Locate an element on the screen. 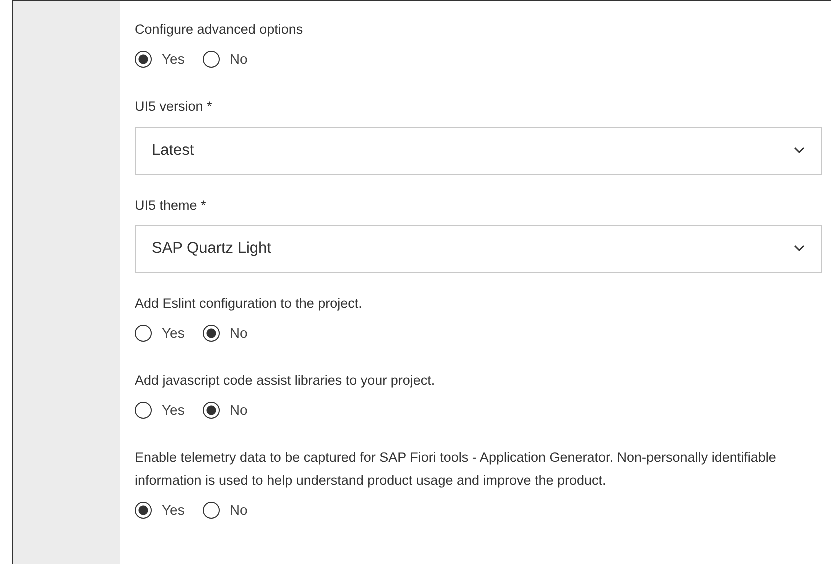  dropdown-field: SAP Quartz Light is located at coordinates (478, 248).